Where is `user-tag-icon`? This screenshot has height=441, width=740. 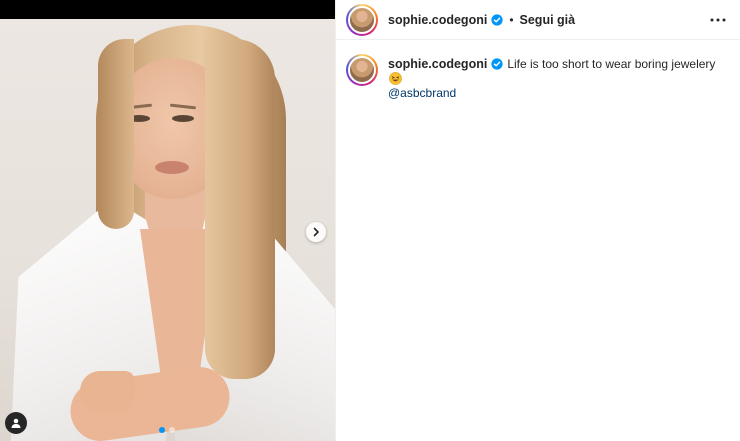 user-tag-icon is located at coordinates (16, 423).